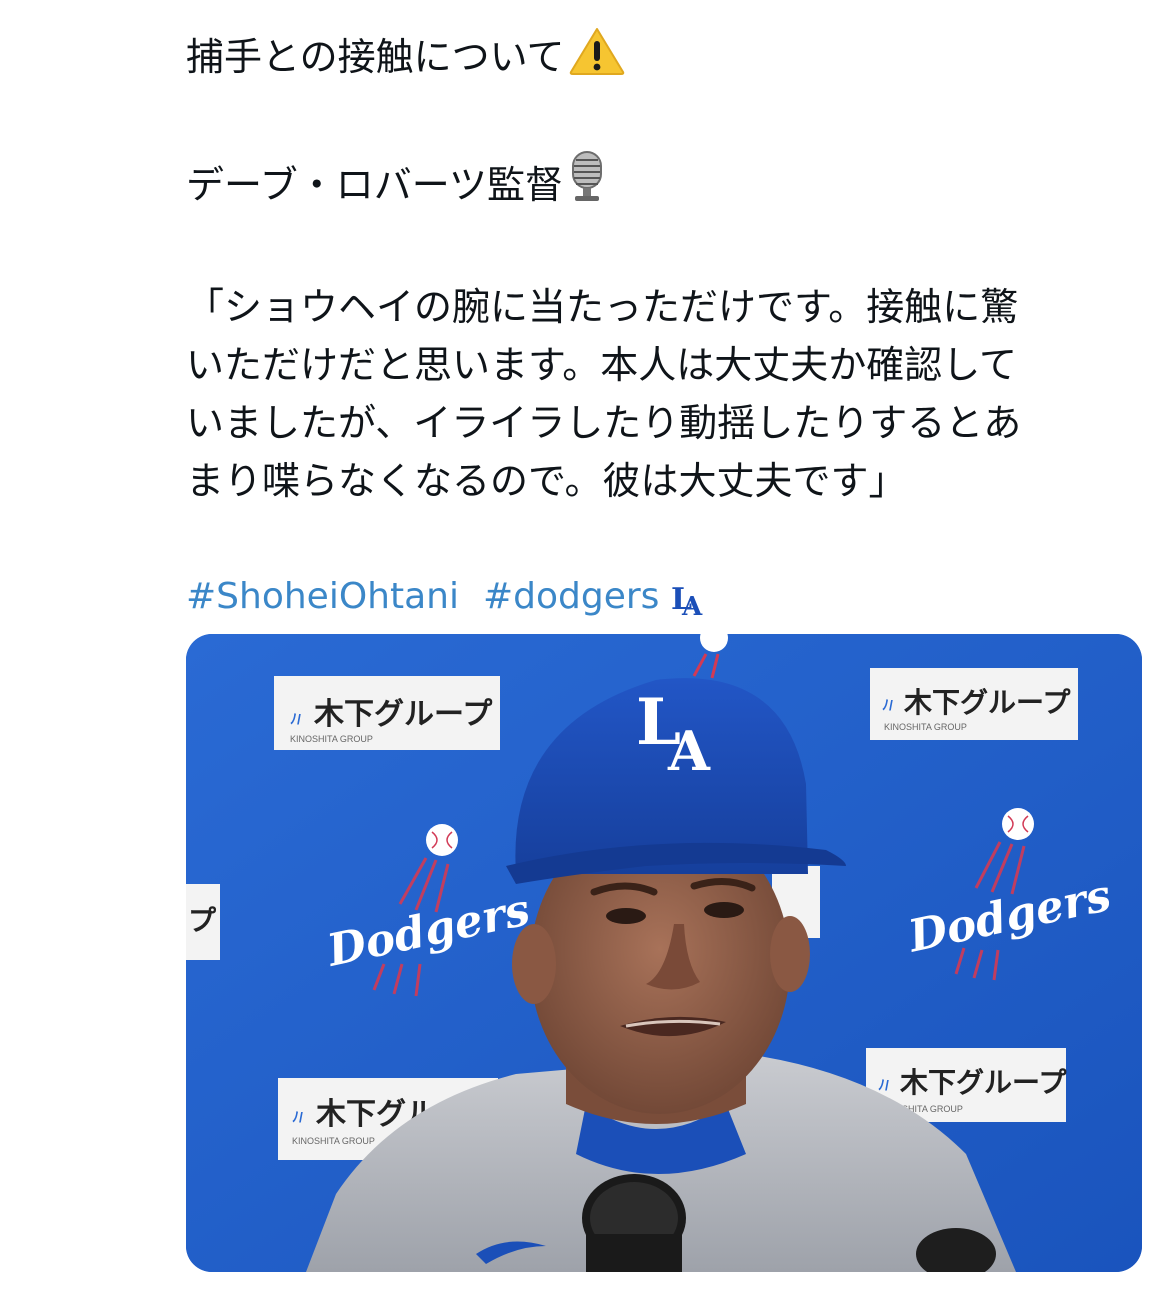 The height and width of the screenshot is (1294, 1170). What do you see at coordinates (602, 365) in the screenshot?
I see `quote-line-2: いただけだと思います。本人は大丈夫か確認して` at bounding box center [602, 365].